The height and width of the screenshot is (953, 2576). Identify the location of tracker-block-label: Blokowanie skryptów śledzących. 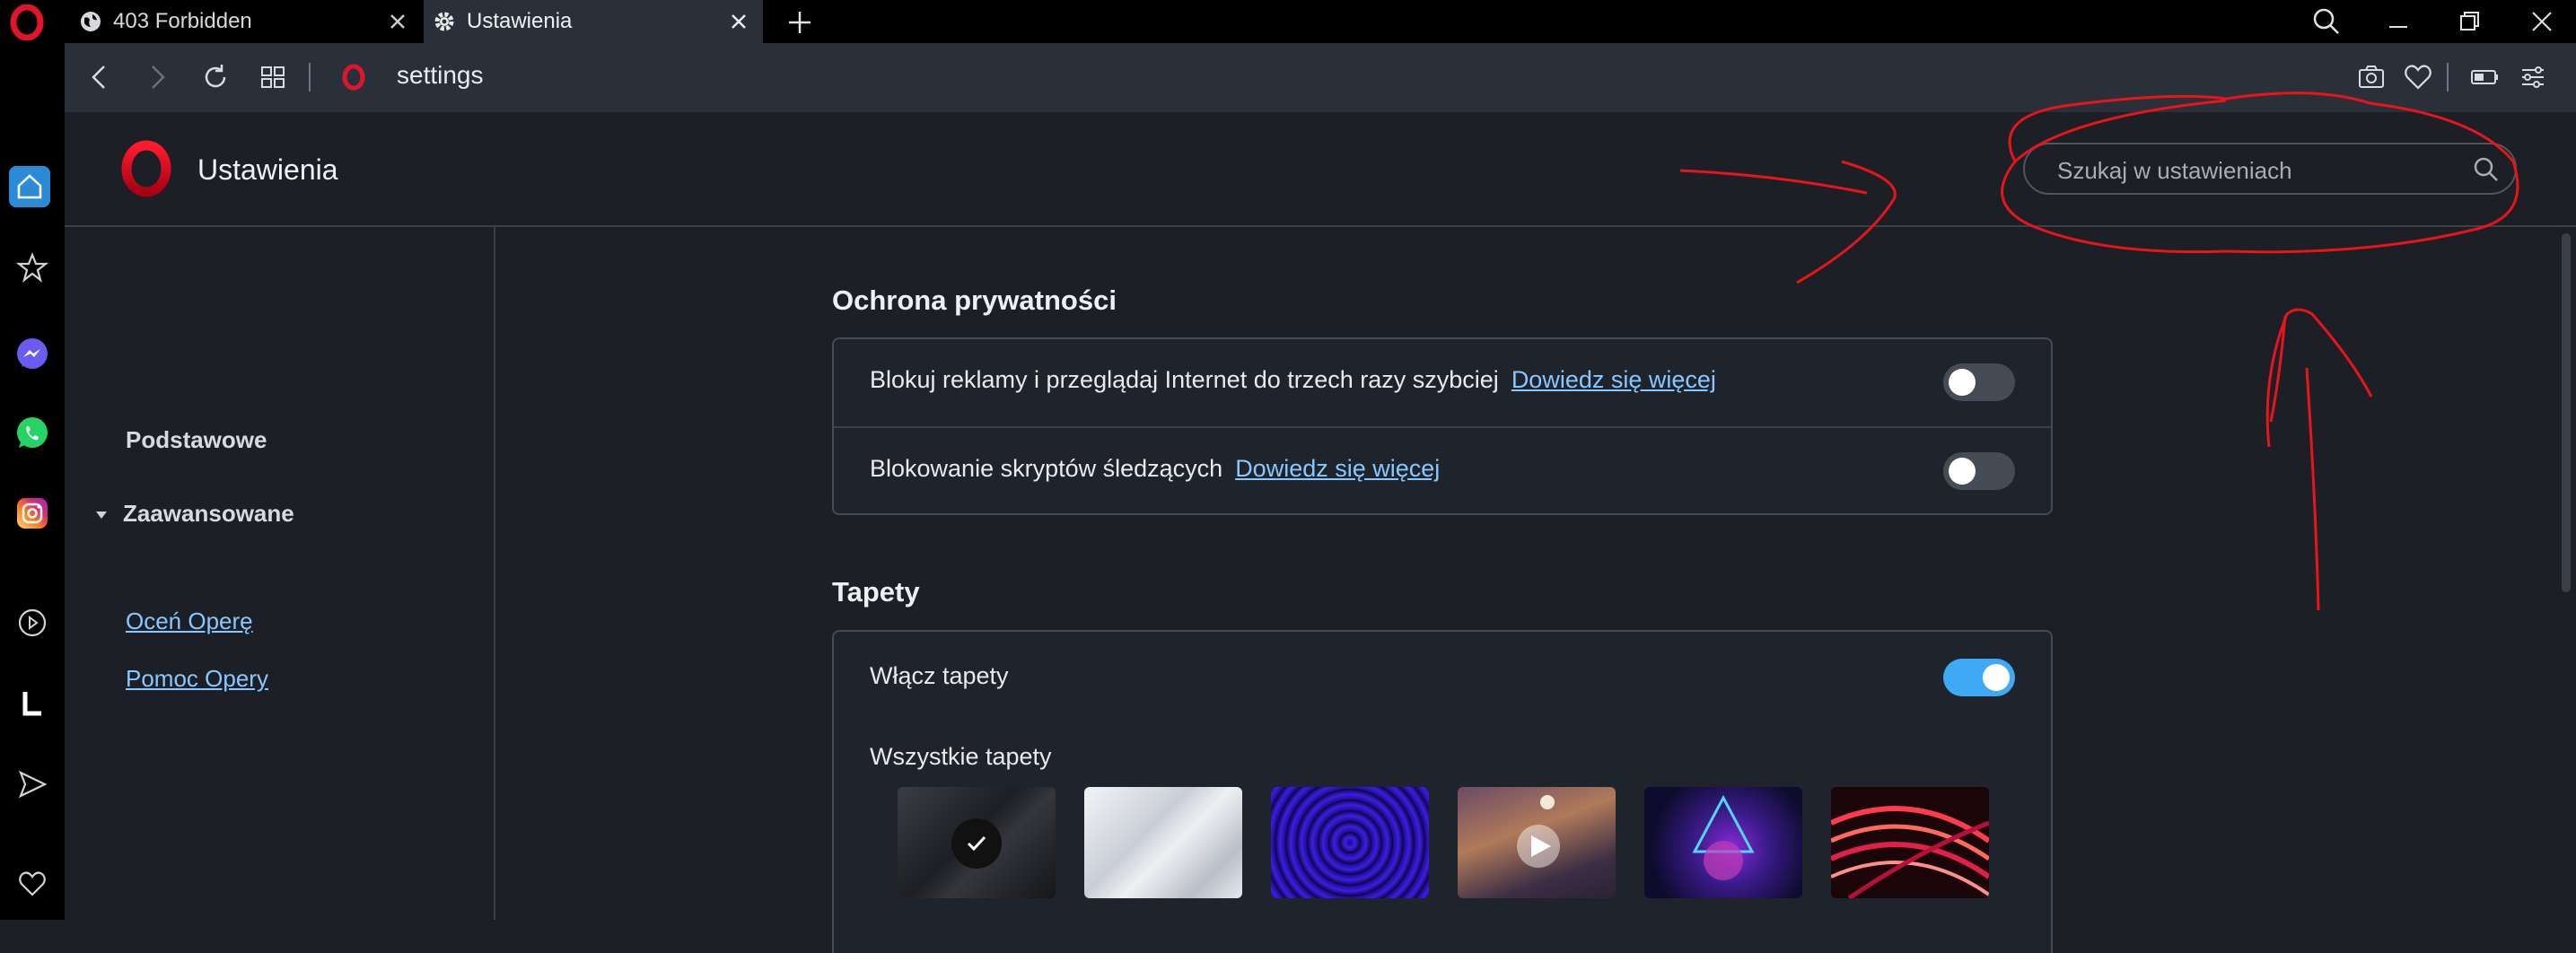
(1046, 468).